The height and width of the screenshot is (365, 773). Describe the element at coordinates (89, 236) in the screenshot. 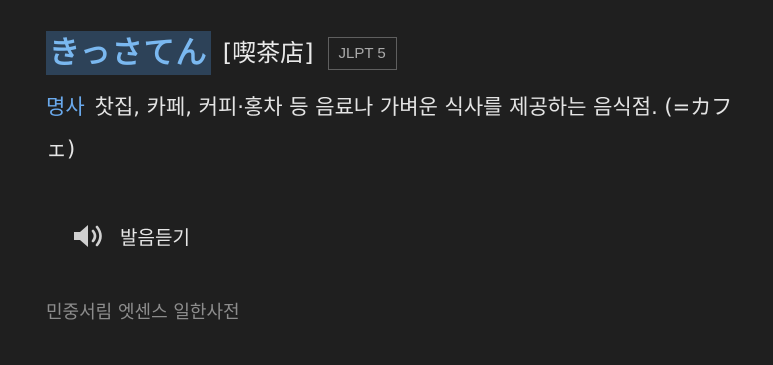

I see `speaker-icon` at that location.